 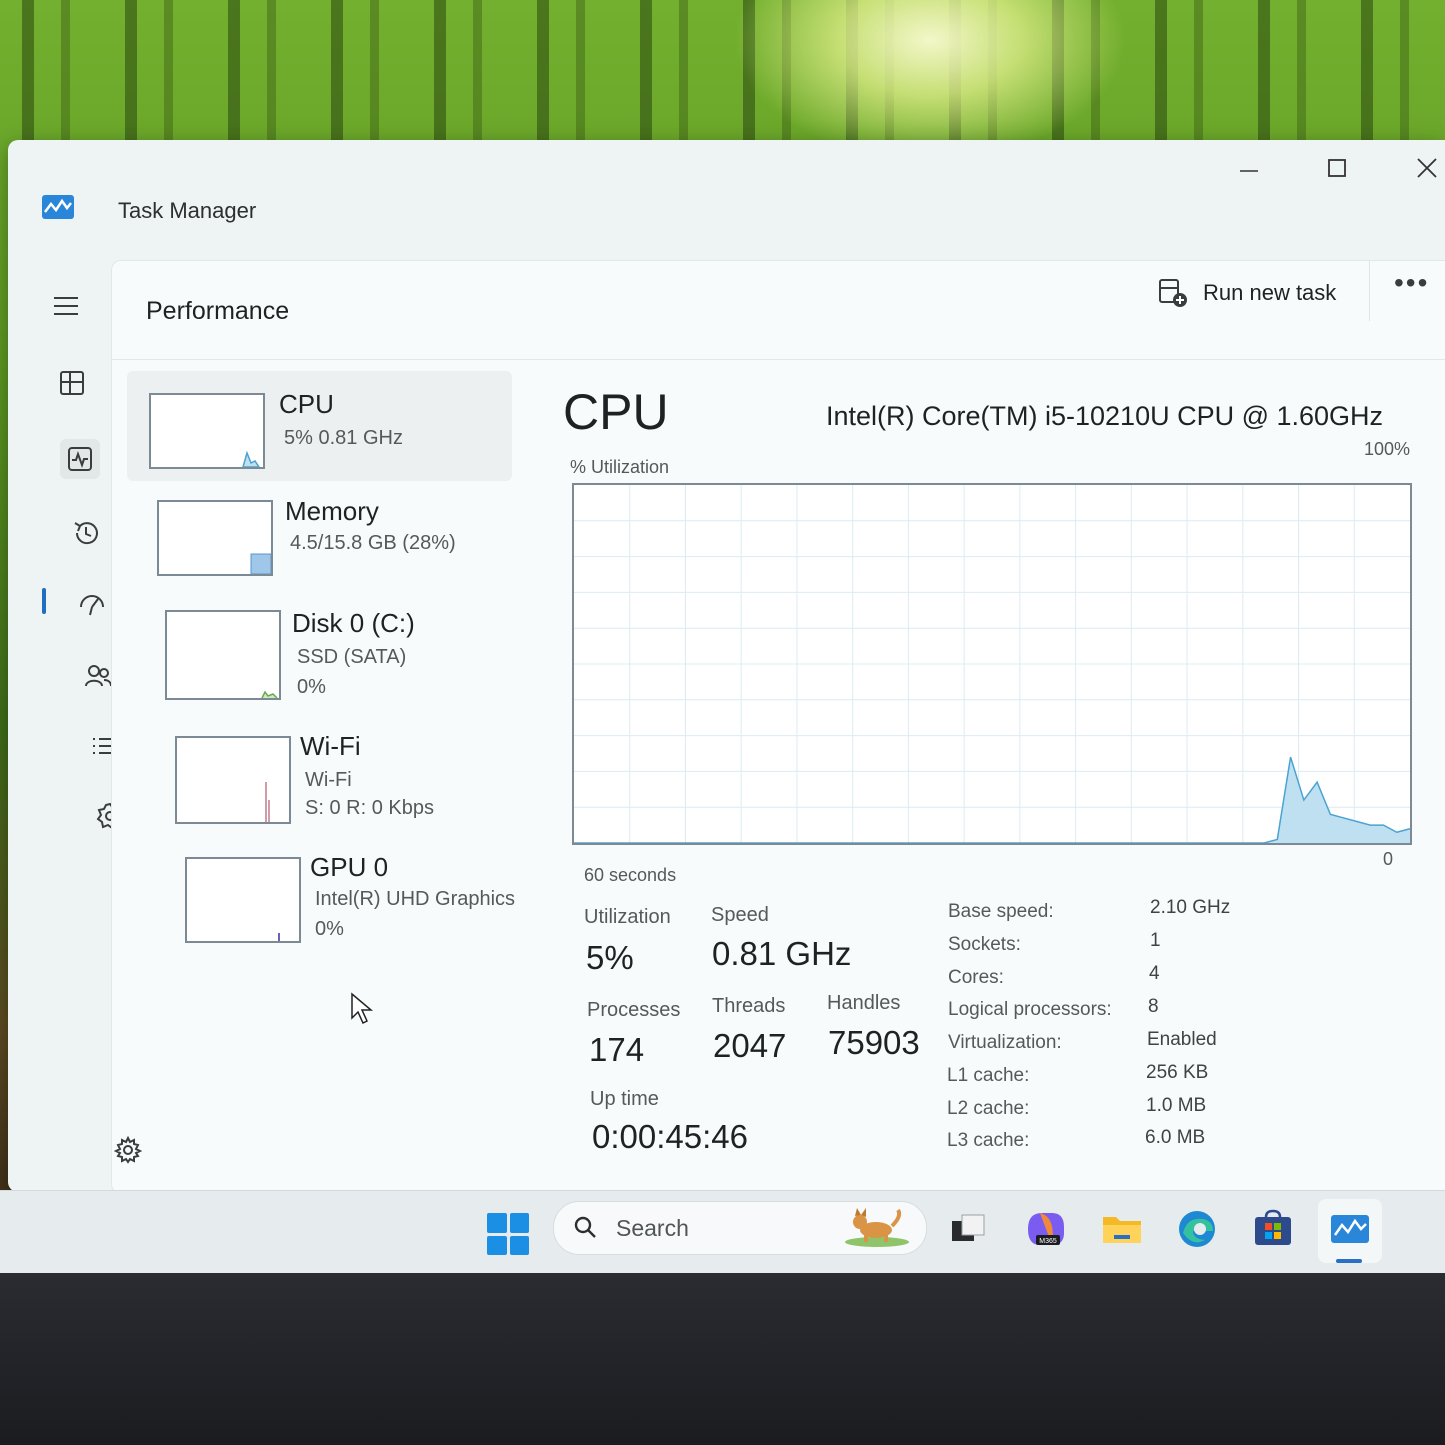 I want to click on device-item-cpu: CPU 5% 0.81 GHz, so click(x=319, y=426).